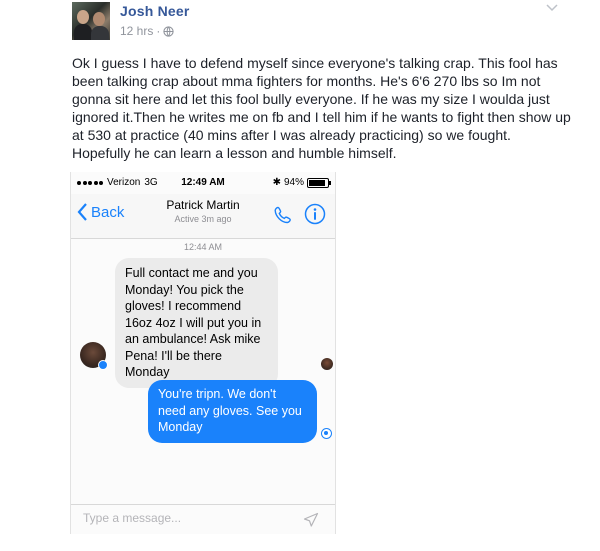  I want to click on contact-name: Patrick Martin, so click(203, 205).